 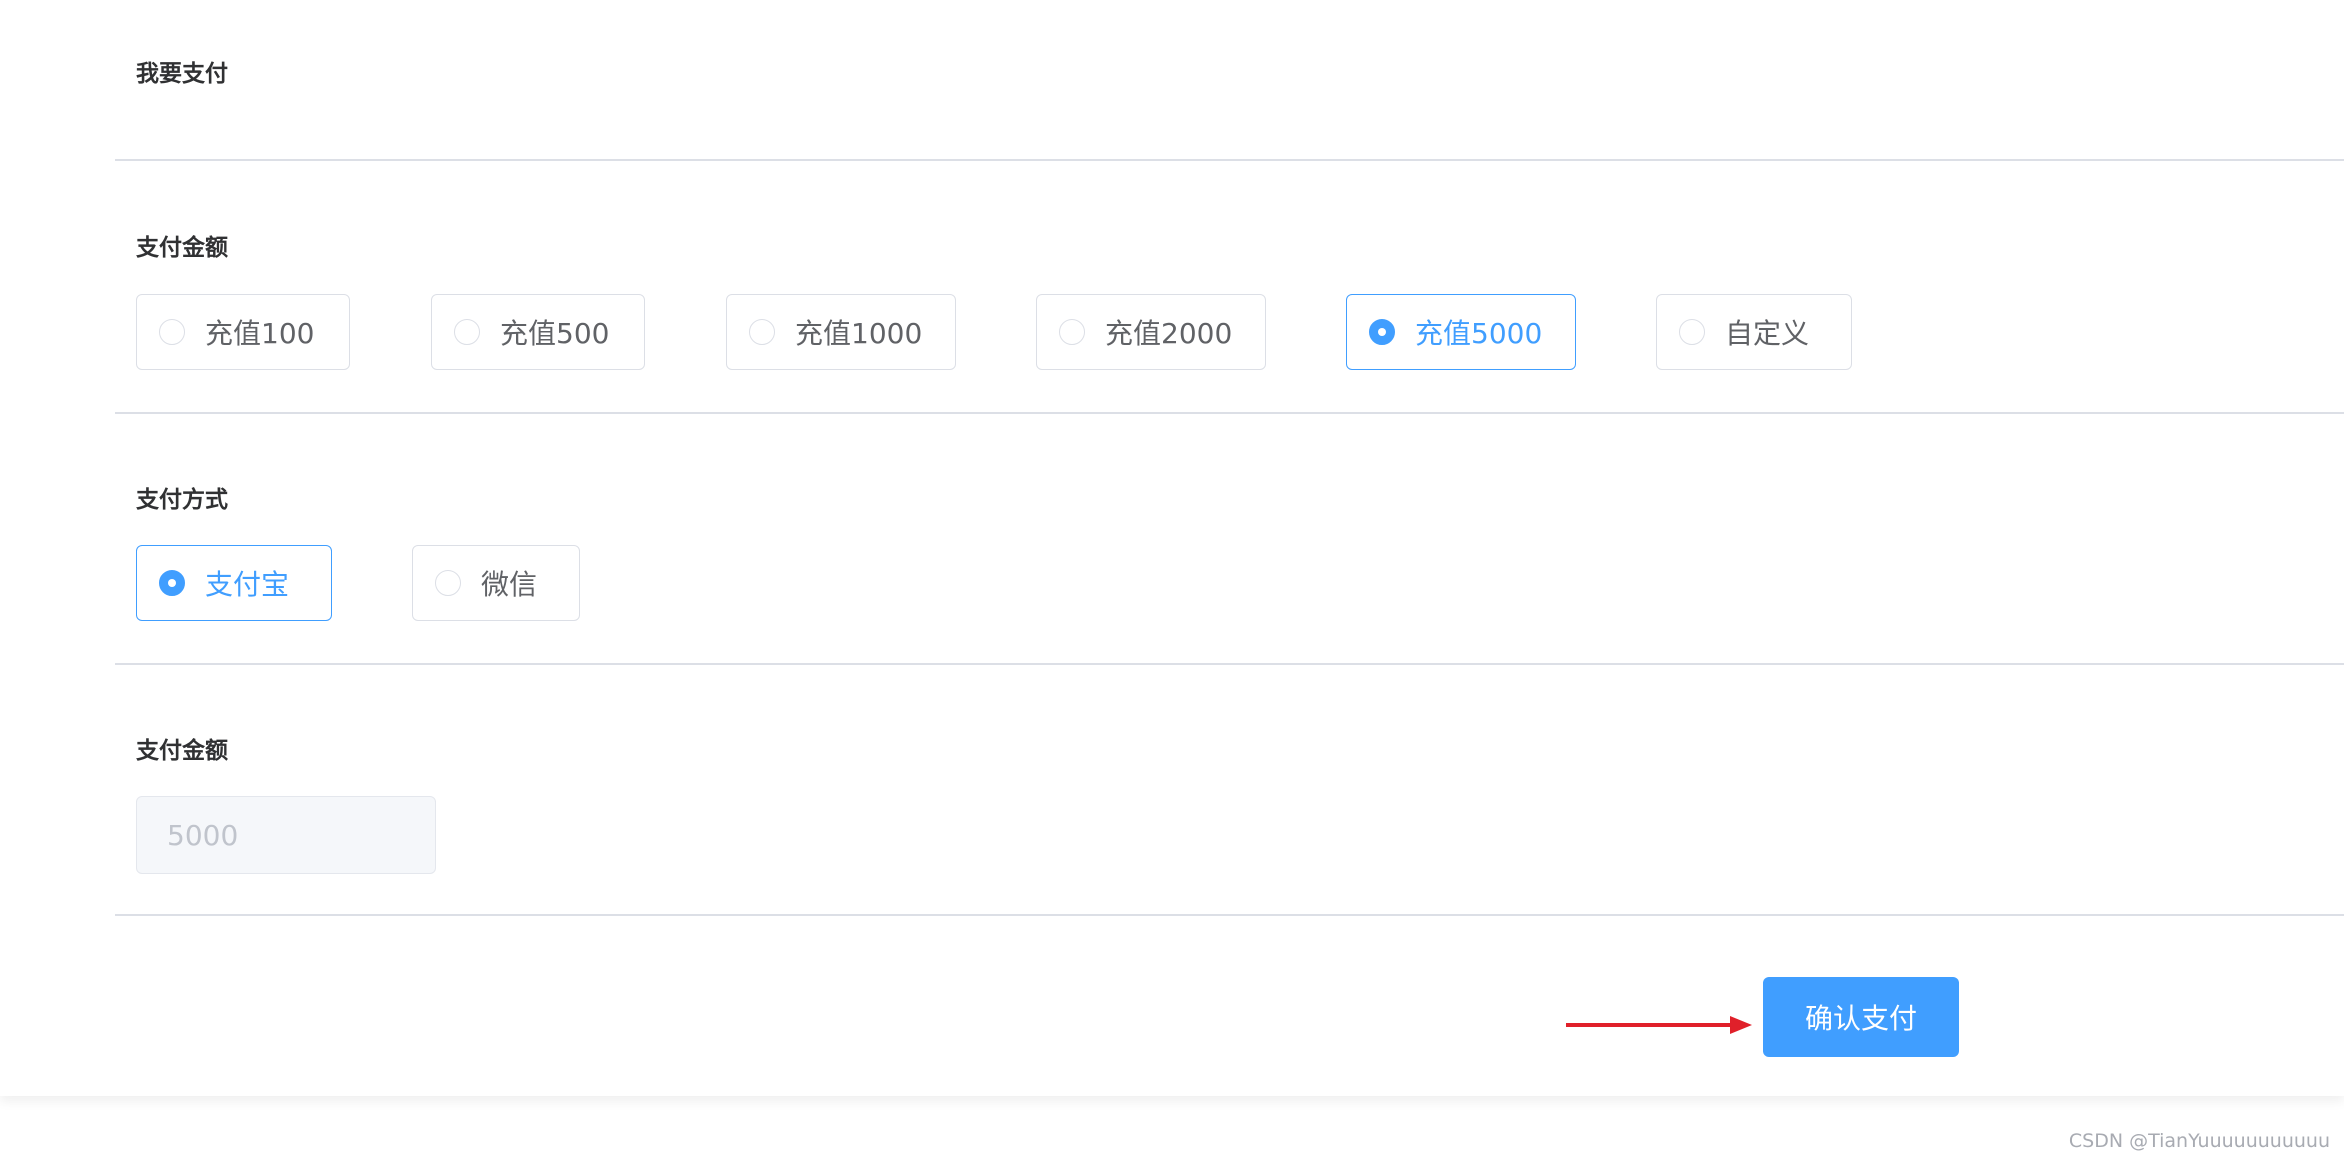 What do you see at coordinates (2199, 1141) in the screenshot?
I see `watermark: CSDN @TianYuuuuuuuuuuu` at bounding box center [2199, 1141].